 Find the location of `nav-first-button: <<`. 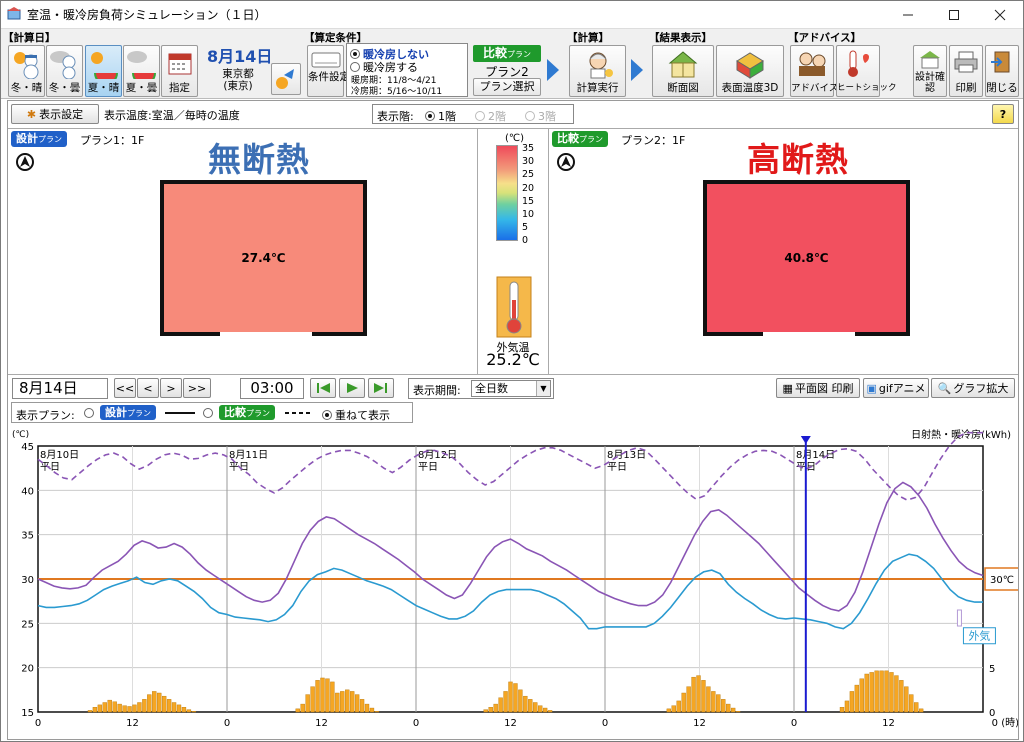

nav-first-button: << is located at coordinates (125, 388).